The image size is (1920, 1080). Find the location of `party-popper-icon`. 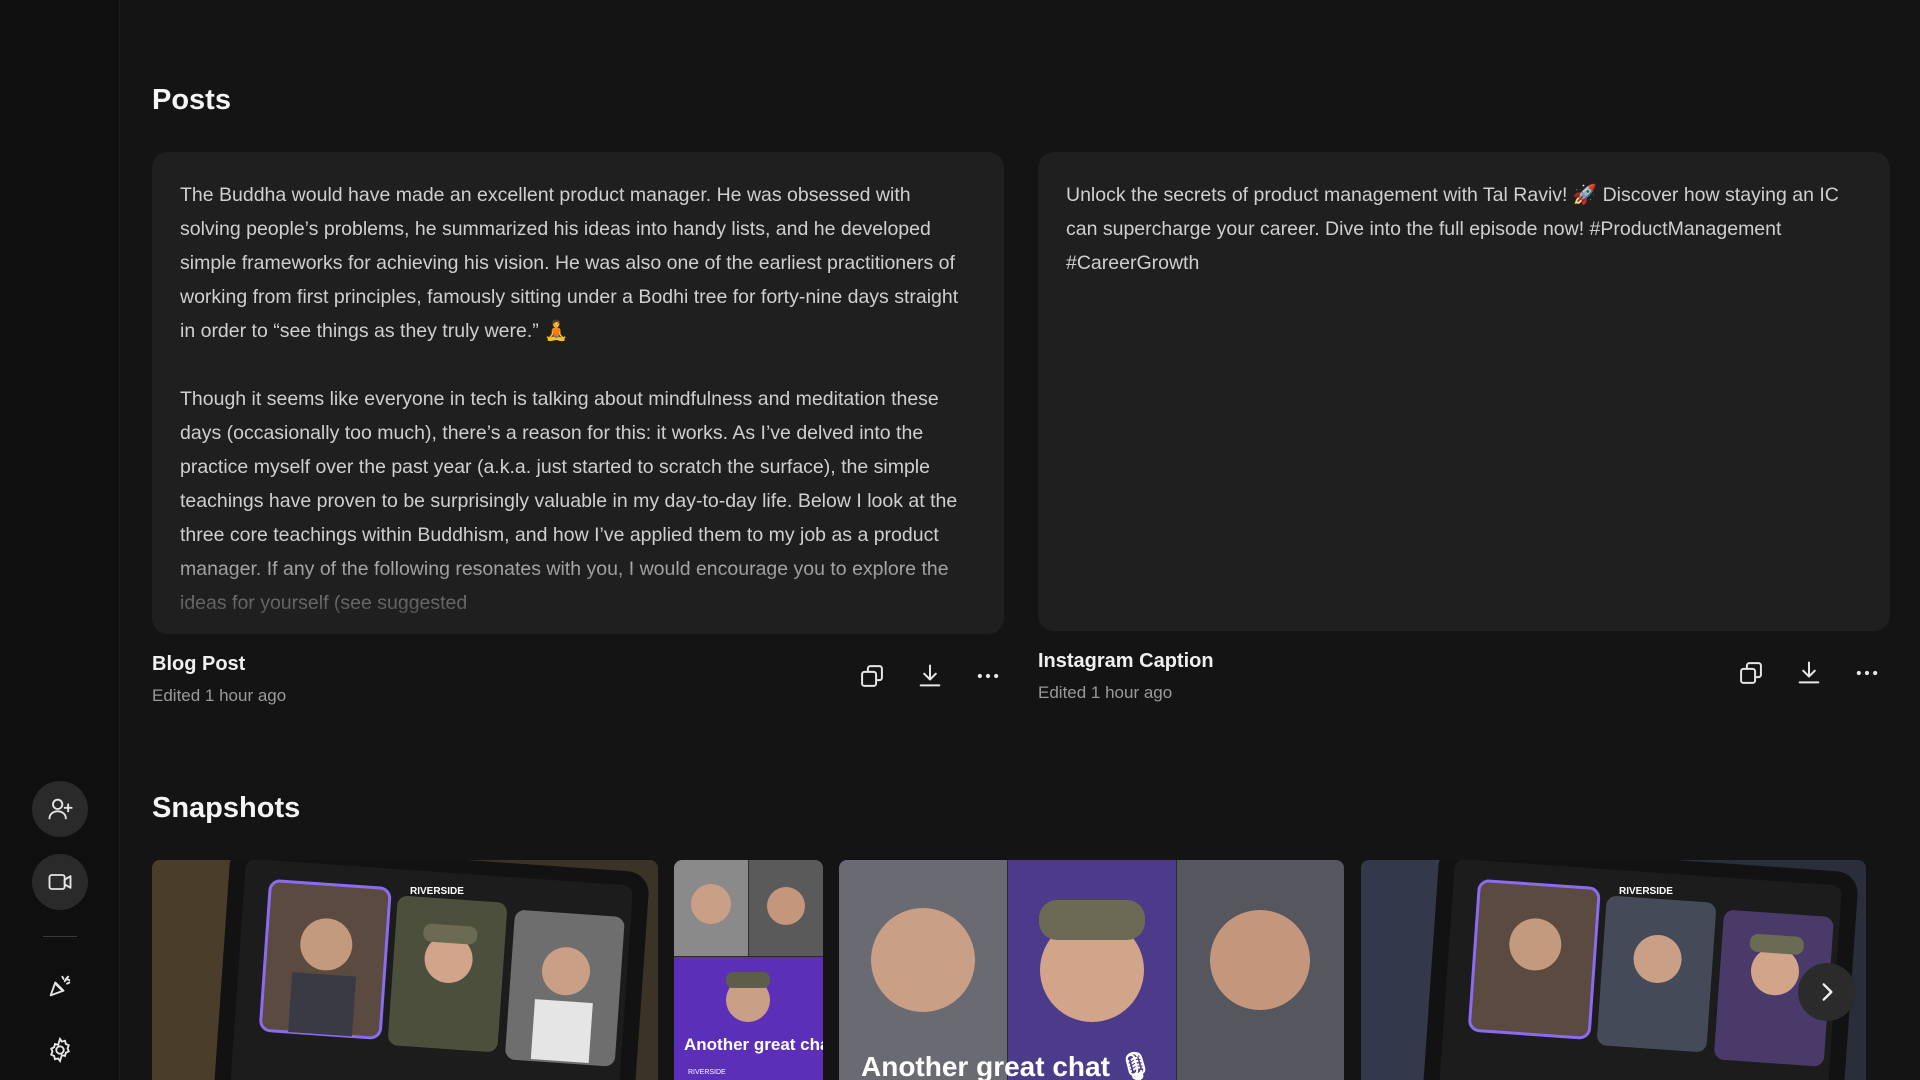

party-popper-icon is located at coordinates (60, 986).